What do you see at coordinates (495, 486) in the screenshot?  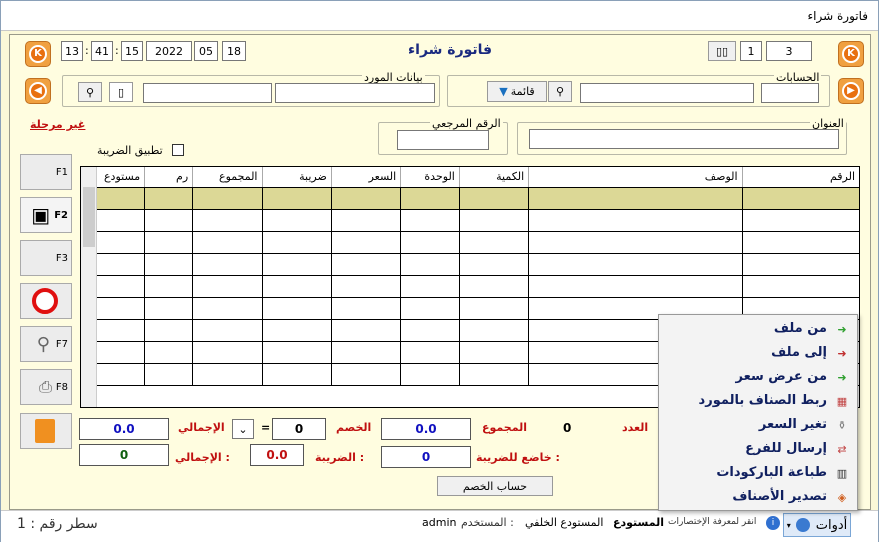 I see `calc-discount-button: حساب الخصم` at bounding box center [495, 486].